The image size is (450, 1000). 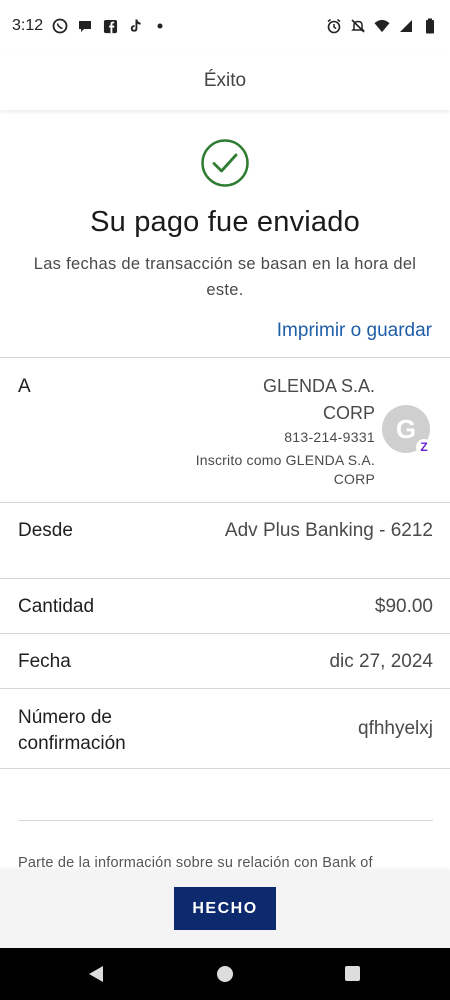 I want to click on date-label: Fecha, so click(x=44, y=661).